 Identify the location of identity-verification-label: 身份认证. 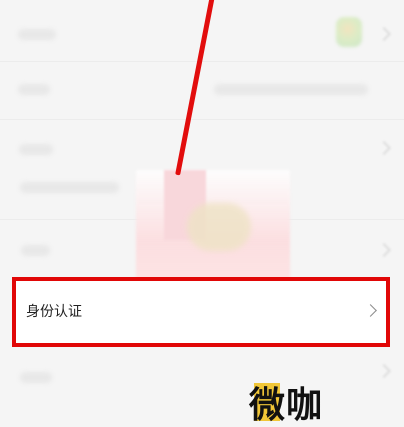
(54, 312).